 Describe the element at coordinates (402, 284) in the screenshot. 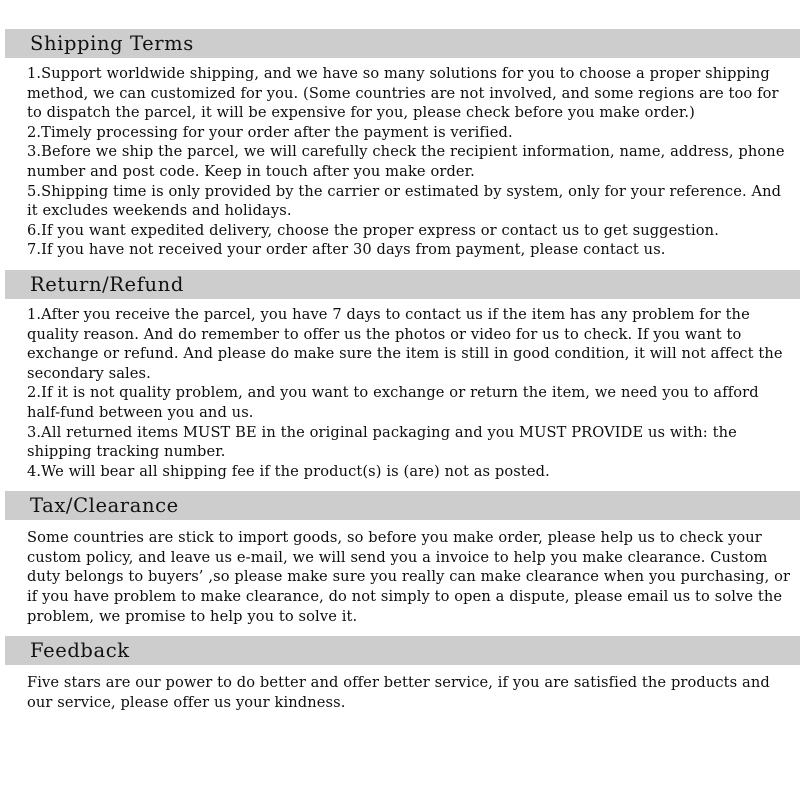

I see `section-header-return-refund: Return/Refund` at that location.